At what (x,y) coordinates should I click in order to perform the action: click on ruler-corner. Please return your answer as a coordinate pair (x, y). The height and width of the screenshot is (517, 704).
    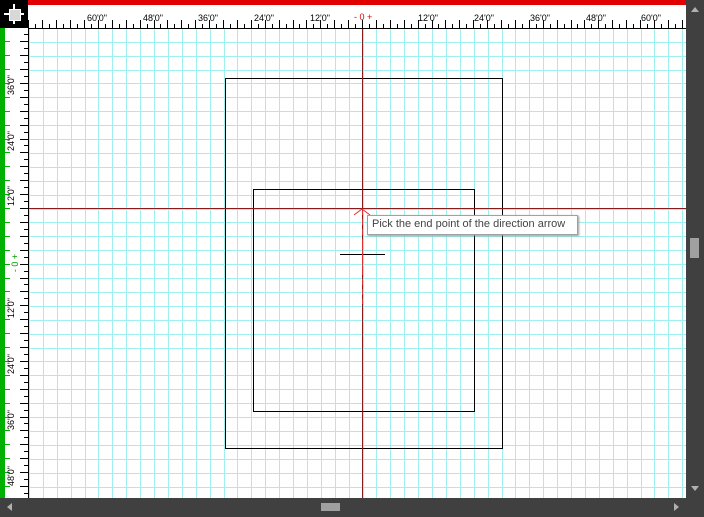
    Looking at the image, I should click on (14, 14).